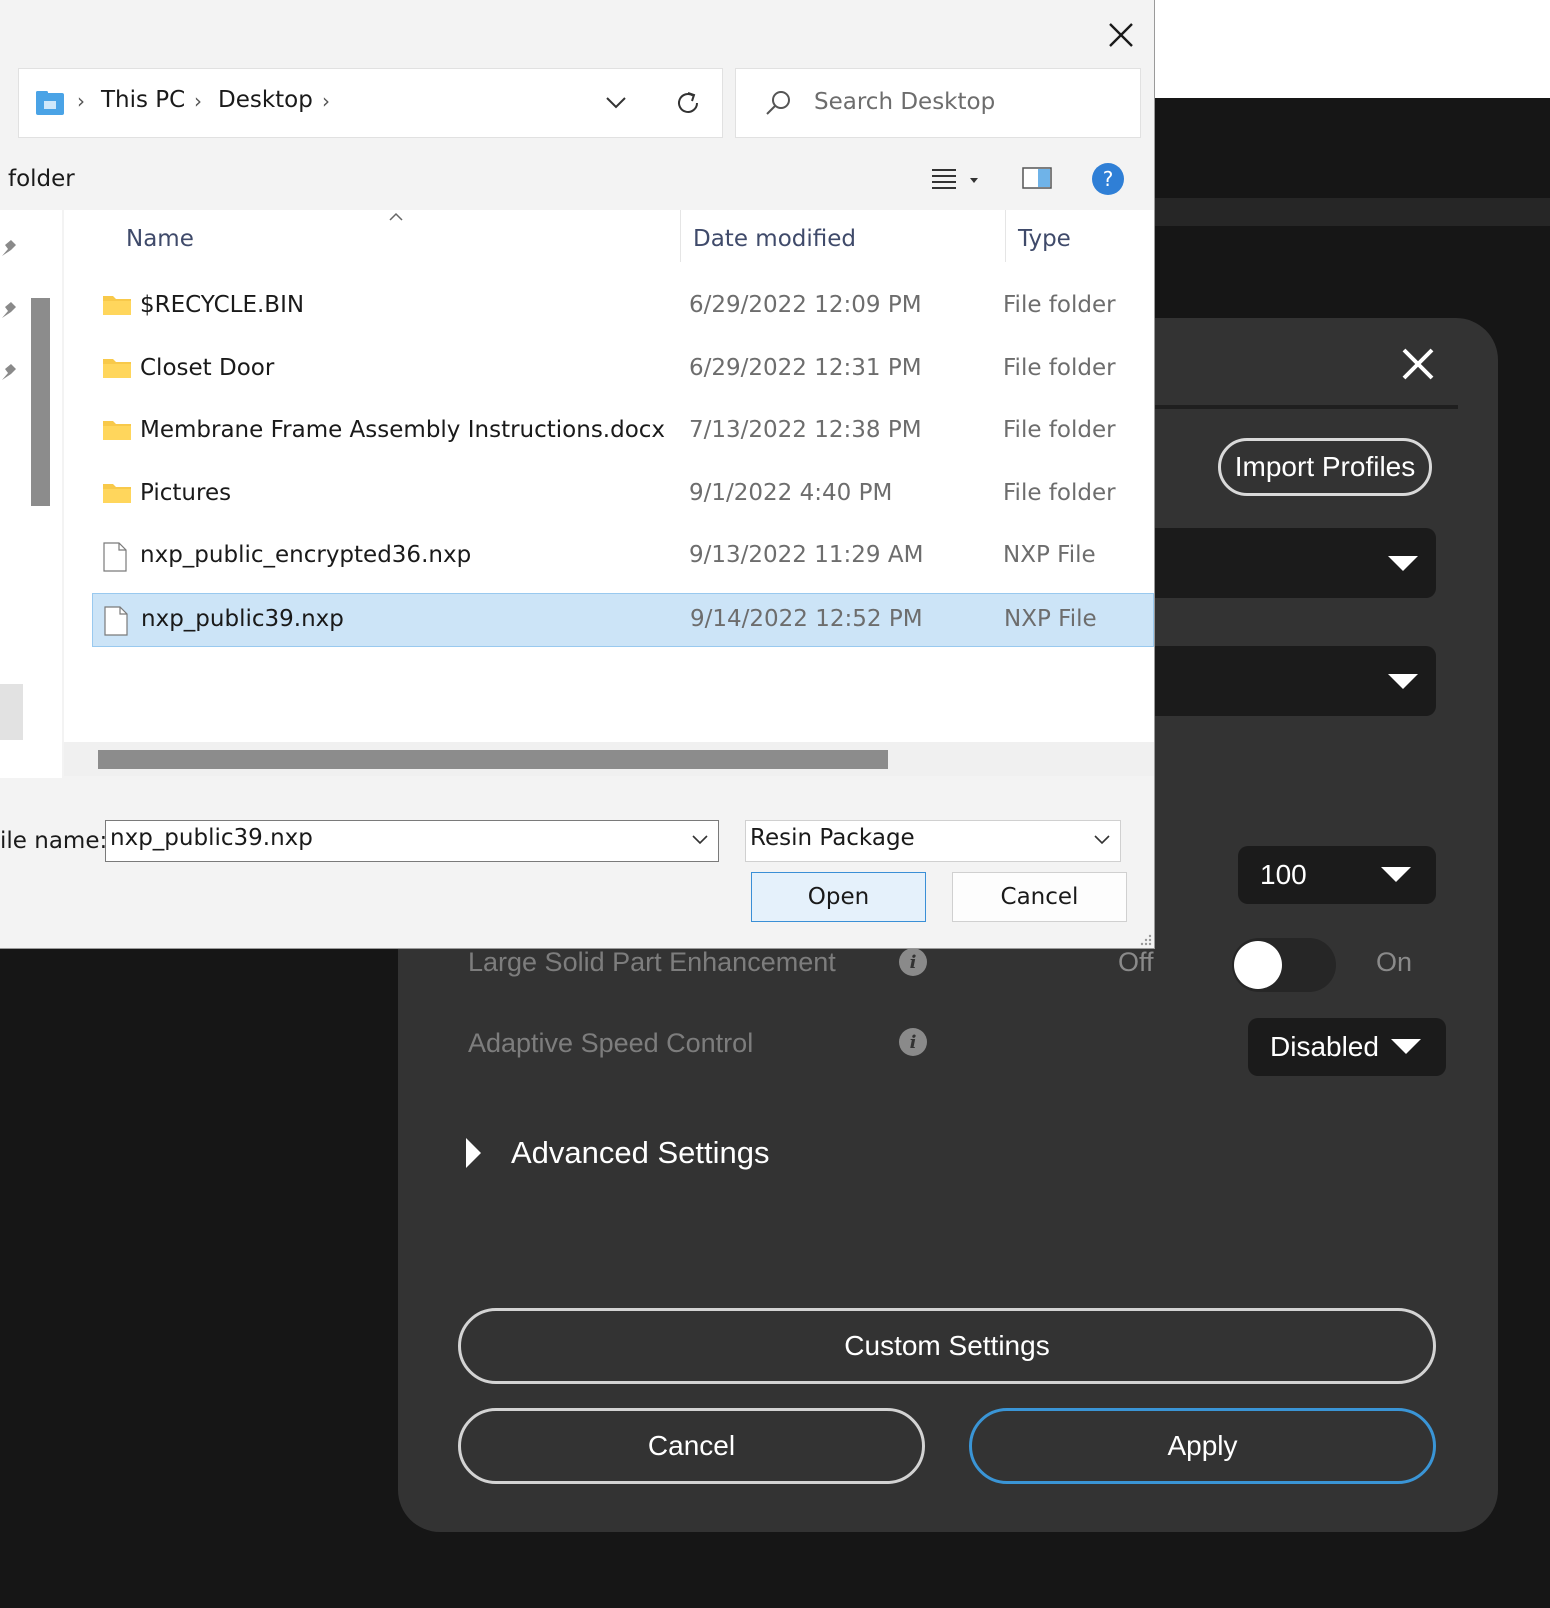 Image resolution: width=1550 pixels, height=1608 pixels. What do you see at coordinates (1324, 1046) in the screenshot?
I see `adaptive-speed-value: Disabled` at bounding box center [1324, 1046].